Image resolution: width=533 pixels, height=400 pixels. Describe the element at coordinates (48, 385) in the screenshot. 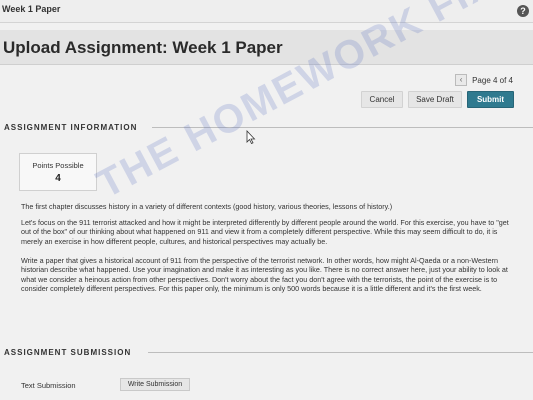

I see `text-submission-label: Text Submission` at that location.